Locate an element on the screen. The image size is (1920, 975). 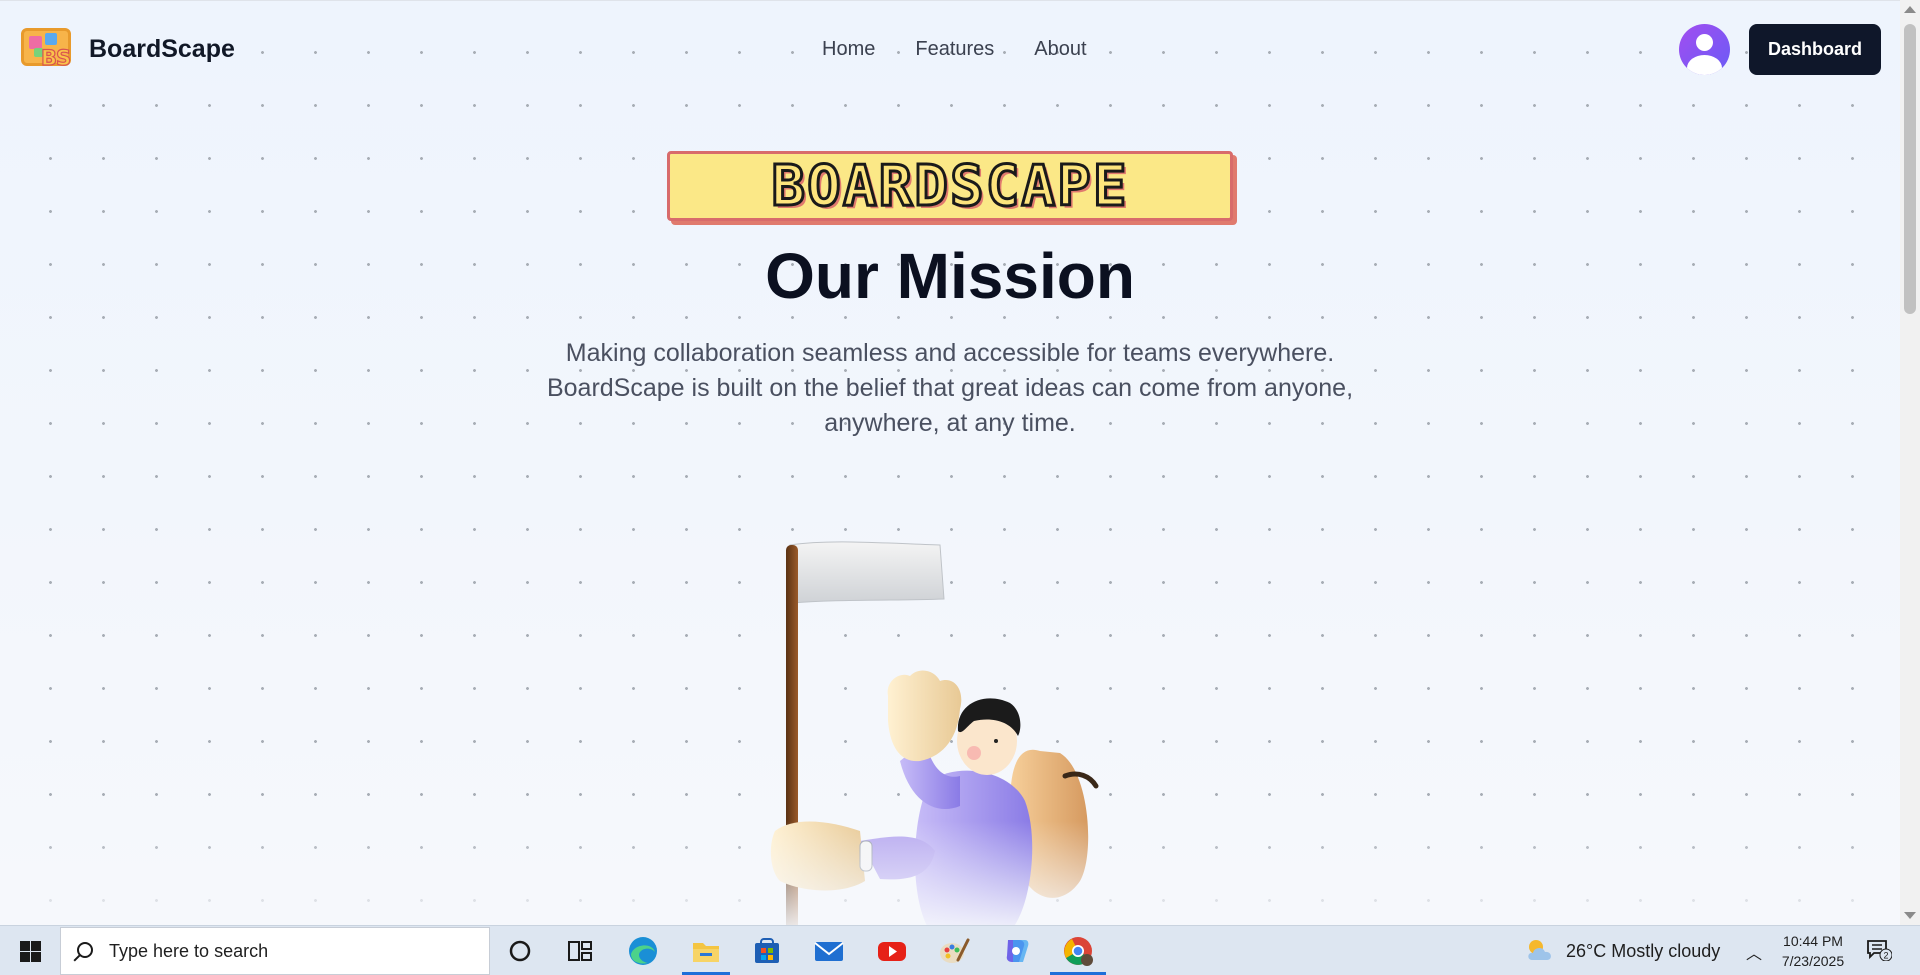
dashboard-button: Dashboard is located at coordinates (1815, 49).